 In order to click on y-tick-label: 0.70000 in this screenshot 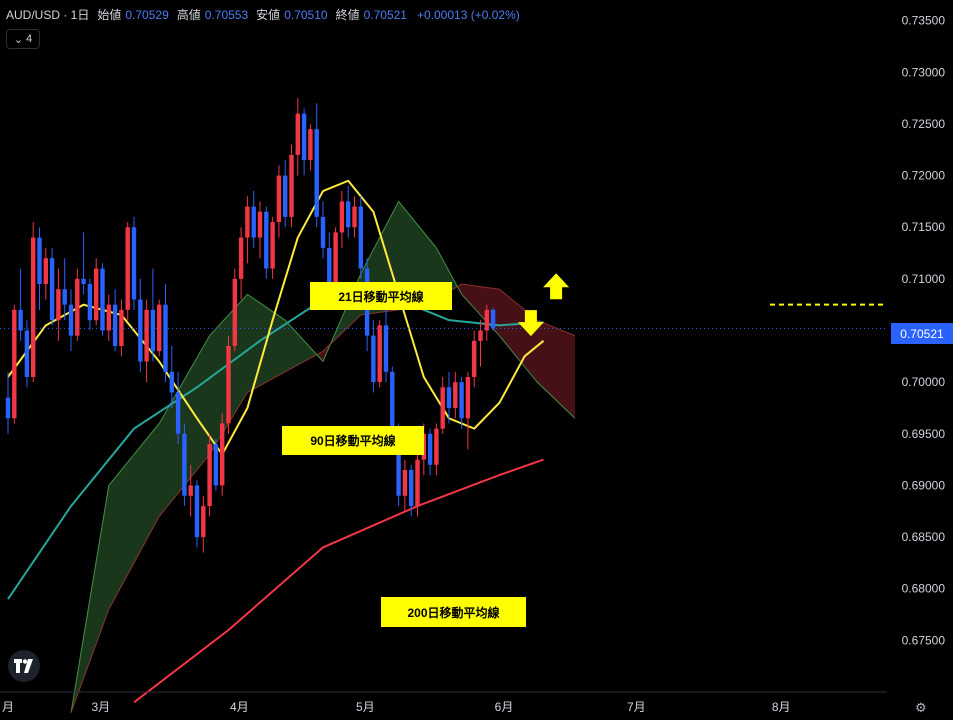, I will do `click(924, 382)`.